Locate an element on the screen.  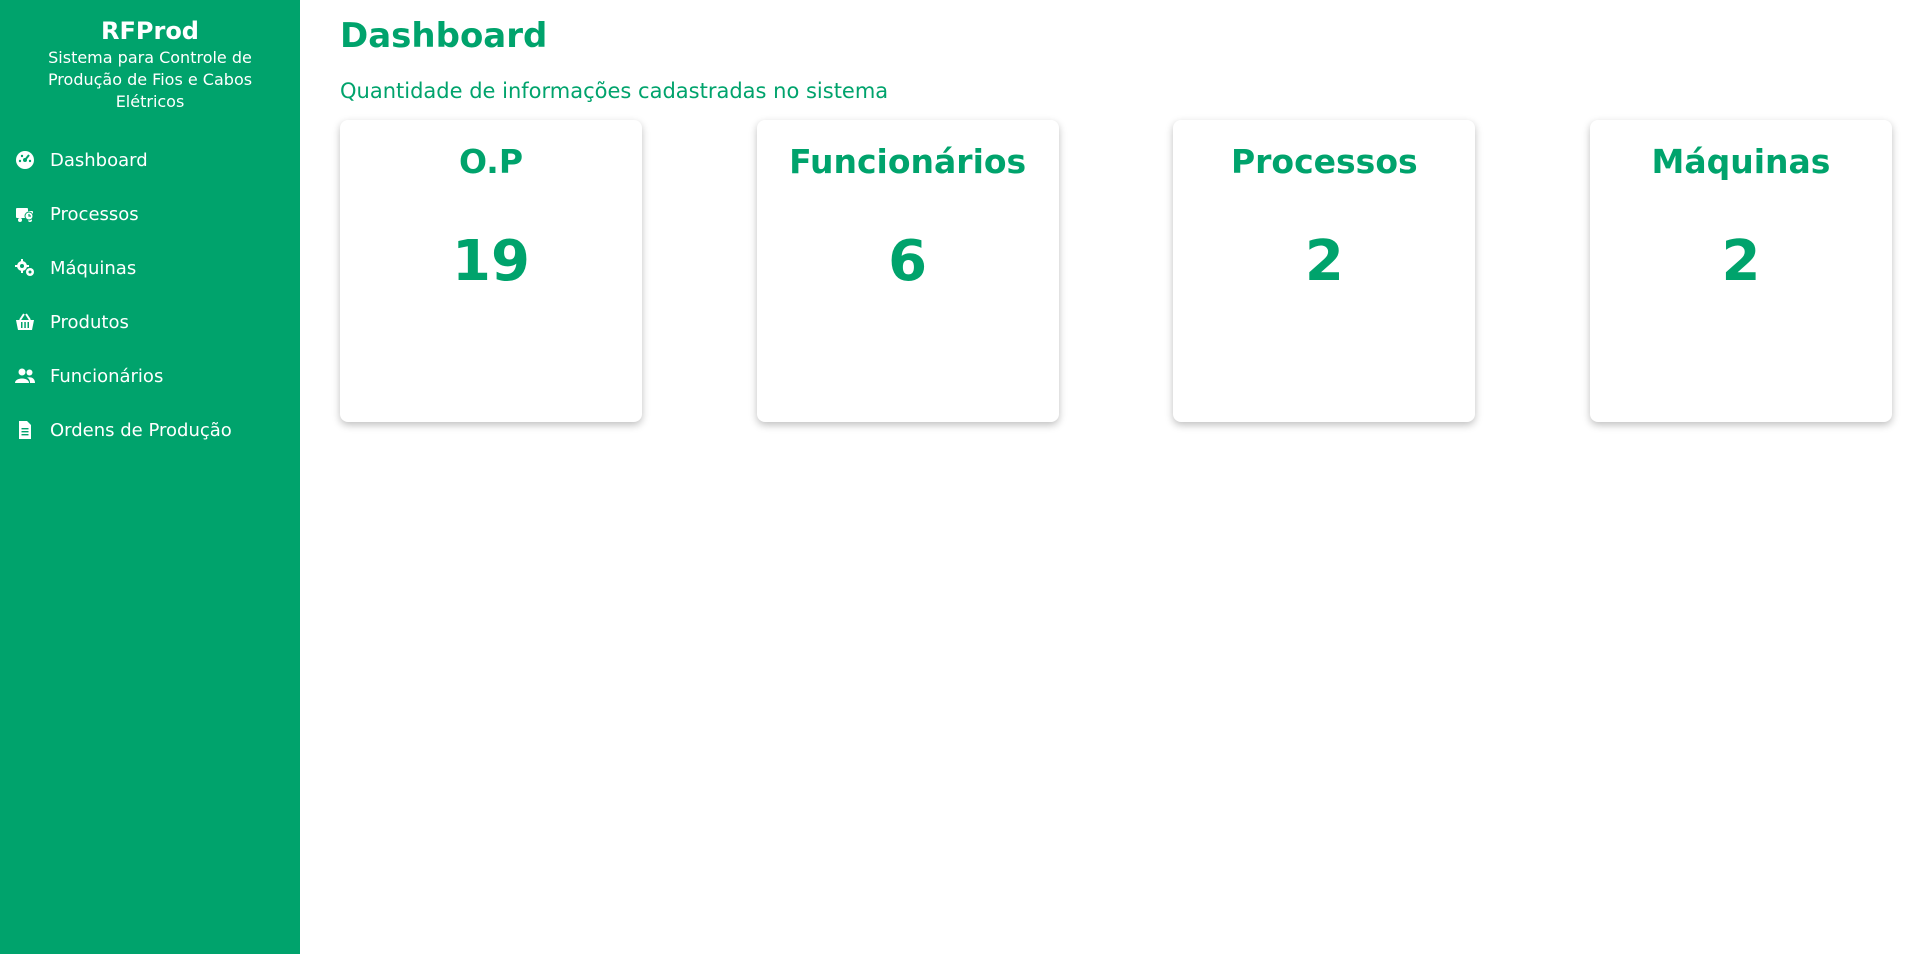
card-title: Máquinas is located at coordinates (1741, 161).